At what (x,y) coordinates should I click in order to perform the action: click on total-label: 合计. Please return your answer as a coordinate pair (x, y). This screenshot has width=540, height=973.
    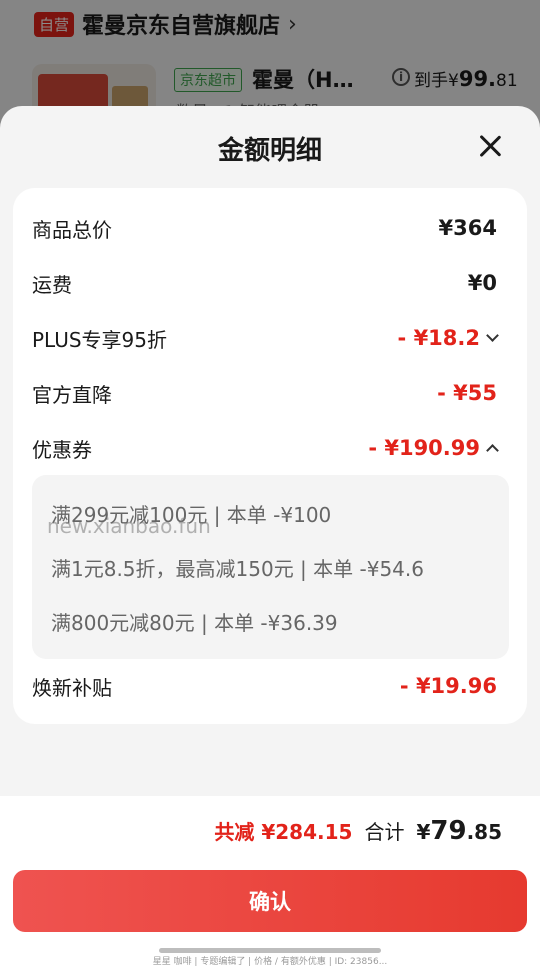
    Looking at the image, I should click on (384, 832).